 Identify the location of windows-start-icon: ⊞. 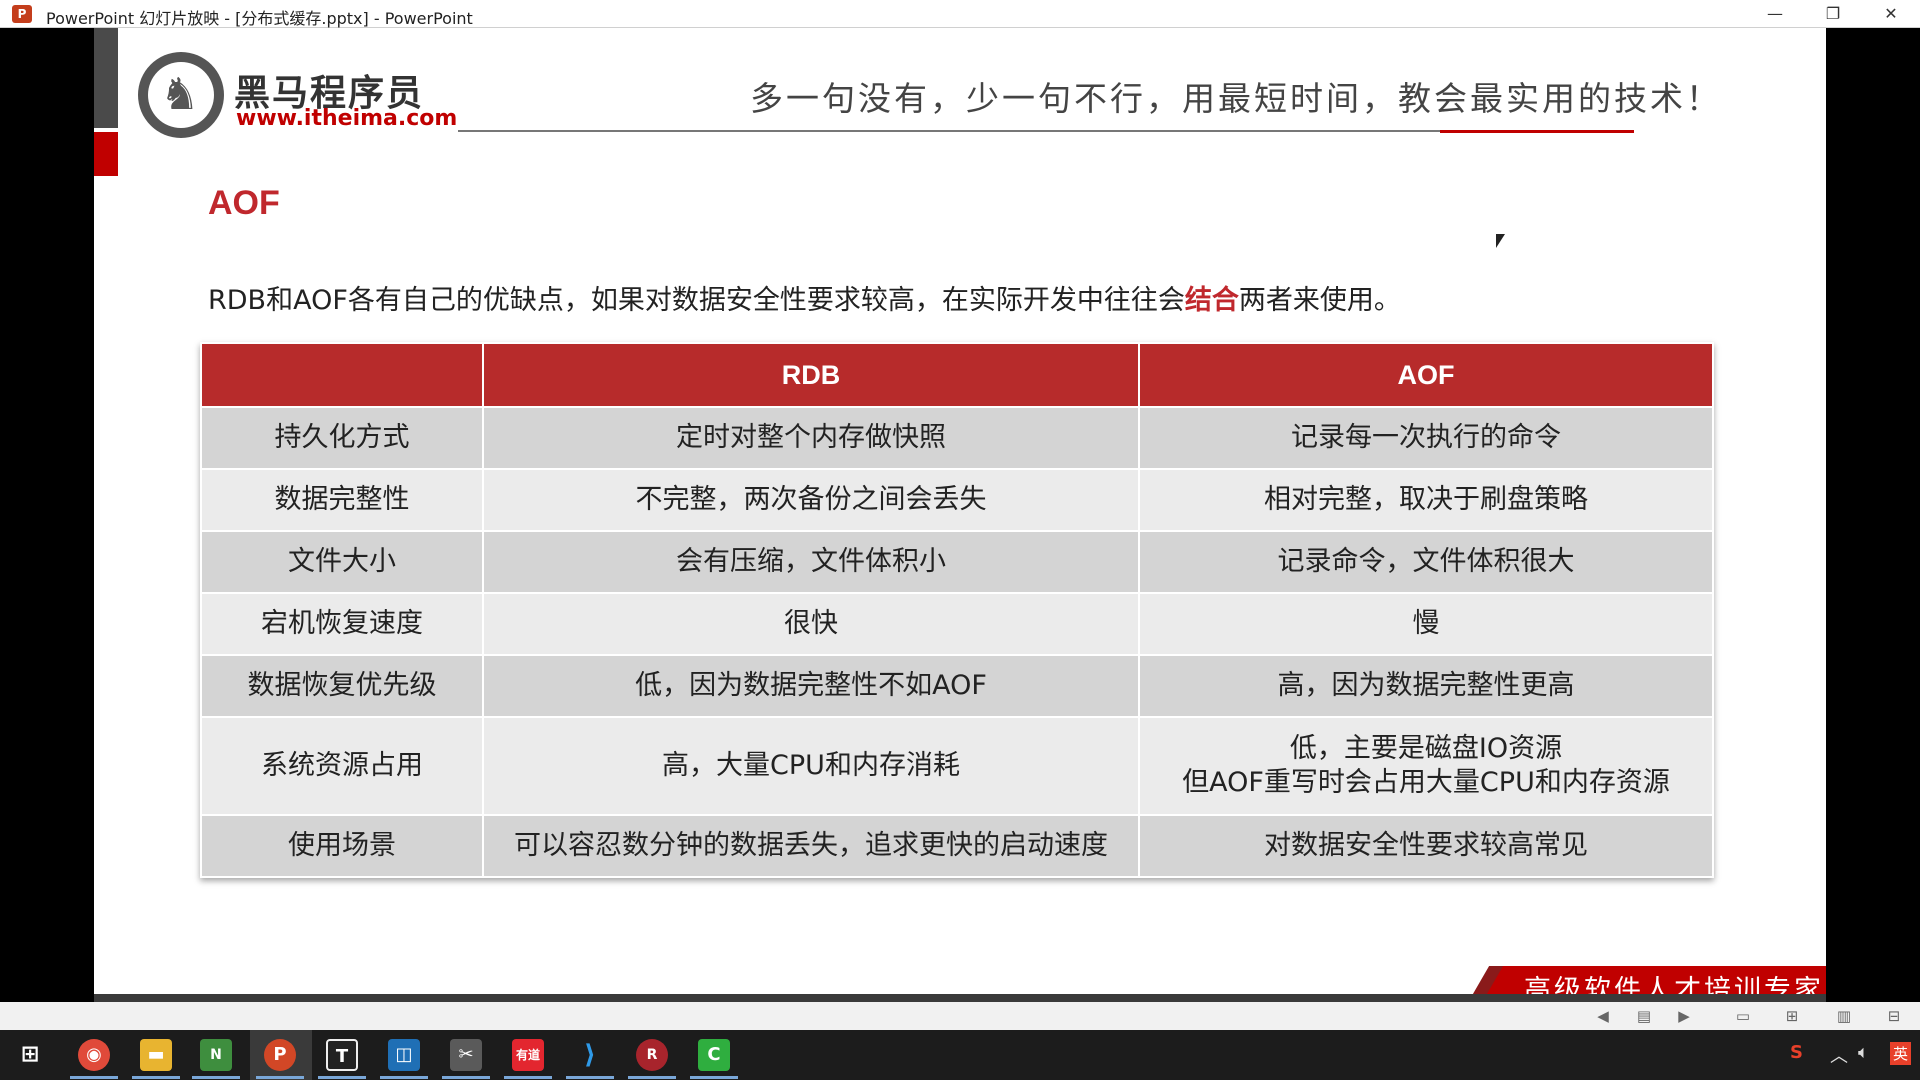
(30, 1055).